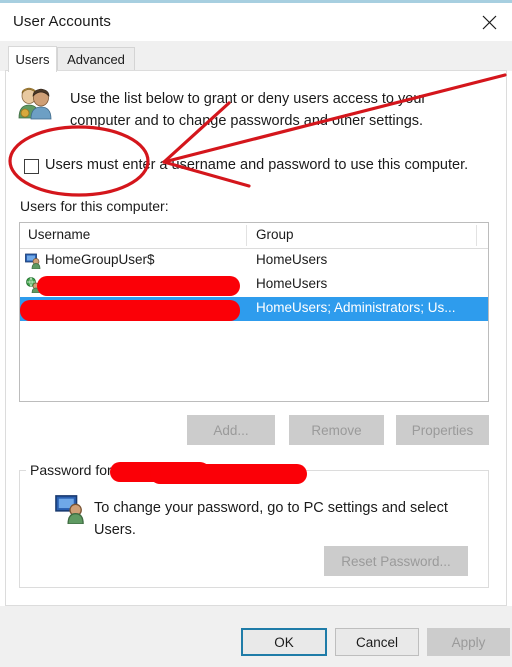 The height and width of the screenshot is (667, 512). What do you see at coordinates (254, 236) in the screenshot?
I see `users-list-header: Username Group` at bounding box center [254, 236].